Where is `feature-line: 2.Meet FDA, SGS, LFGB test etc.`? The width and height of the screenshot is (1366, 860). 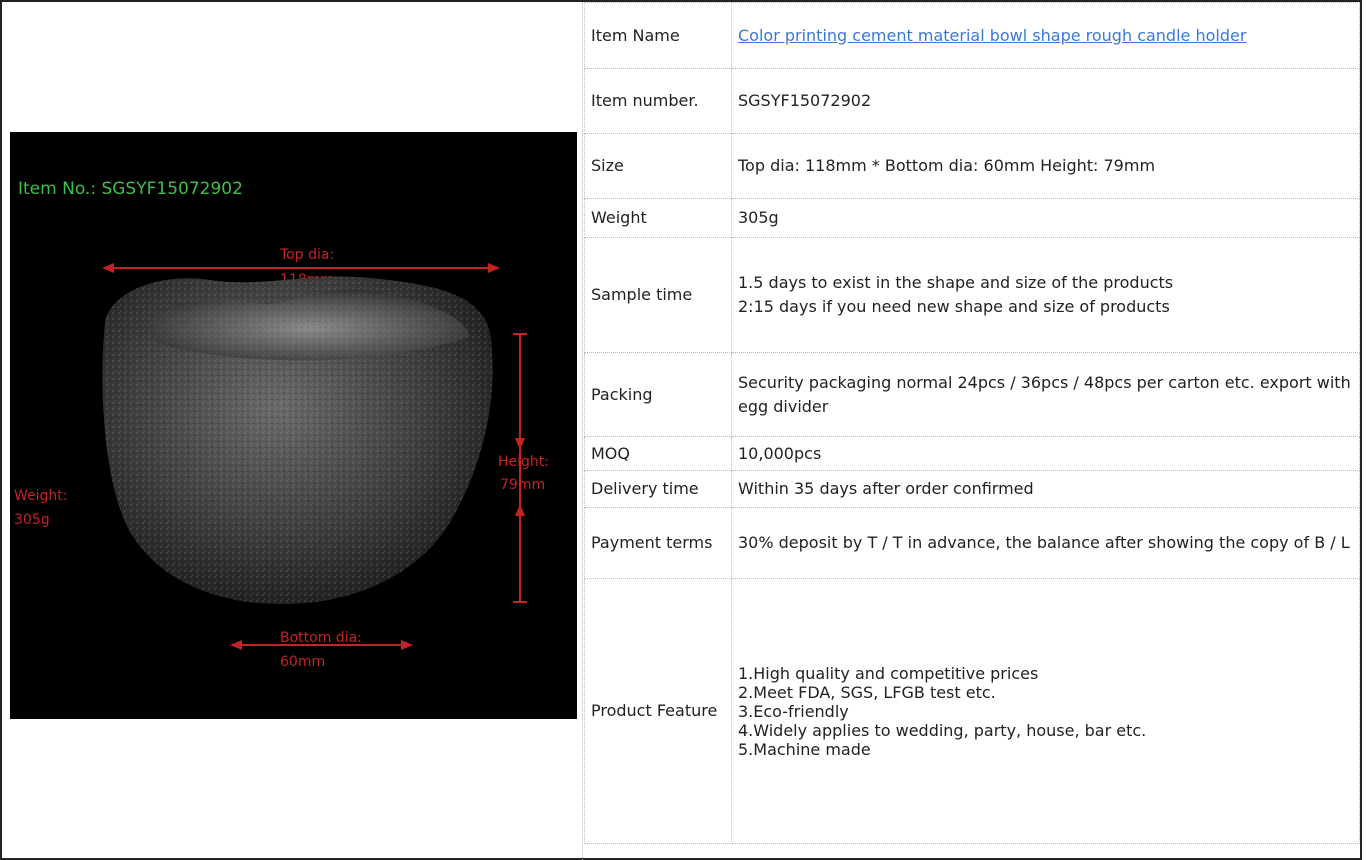
feature-line: 2.Meet FDA, SGS, LFGB test etc. is located at coordinates (867, 692).